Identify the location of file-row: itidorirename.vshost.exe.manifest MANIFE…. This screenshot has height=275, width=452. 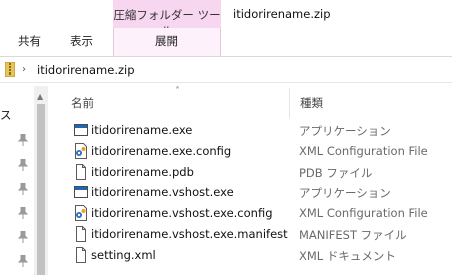
(260, 234).